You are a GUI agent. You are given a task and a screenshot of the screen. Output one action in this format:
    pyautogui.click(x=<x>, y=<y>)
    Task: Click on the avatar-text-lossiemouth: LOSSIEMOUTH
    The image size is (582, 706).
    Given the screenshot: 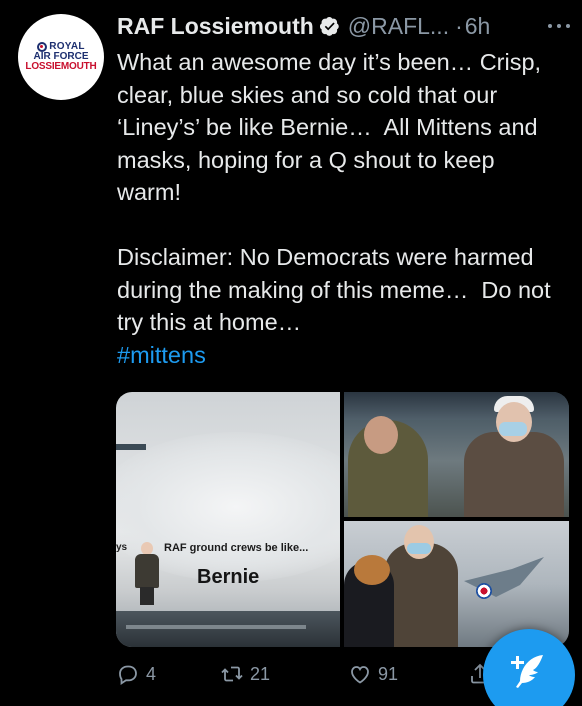 What is the action you would take?
    pyautogui.click(x=61, y=66)
    